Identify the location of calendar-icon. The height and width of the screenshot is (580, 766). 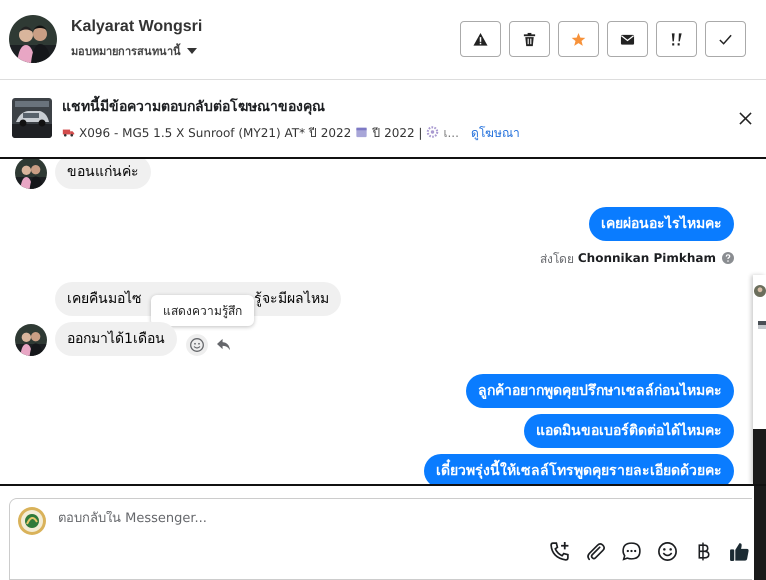
(361, 132).